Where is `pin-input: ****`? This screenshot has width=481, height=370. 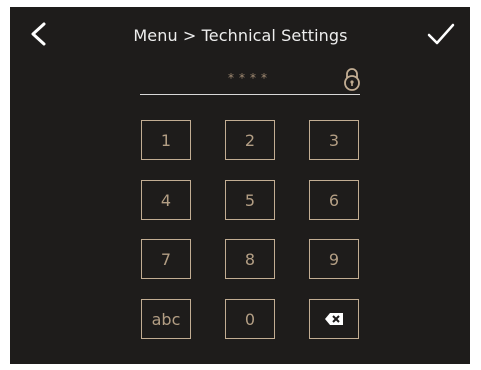
pin-input: **** is located at coordinates (250, 79).